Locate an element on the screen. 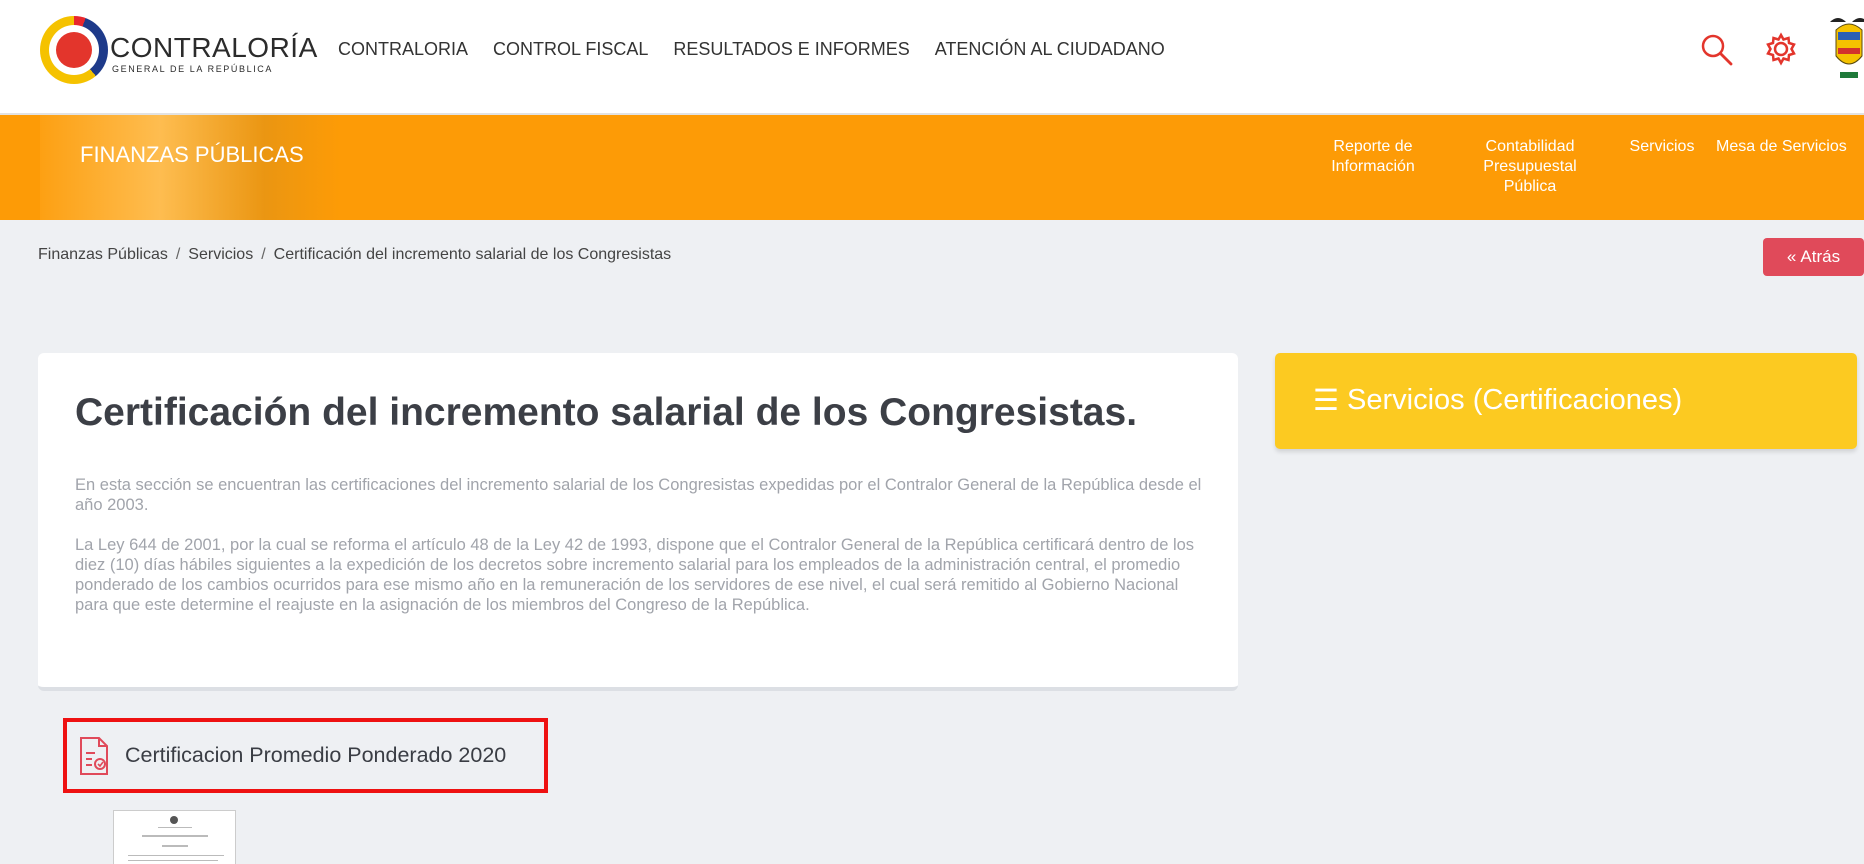 The width and height of the screenshot is (1864, 864). gear-icon is located at coordinates (1781, 49).